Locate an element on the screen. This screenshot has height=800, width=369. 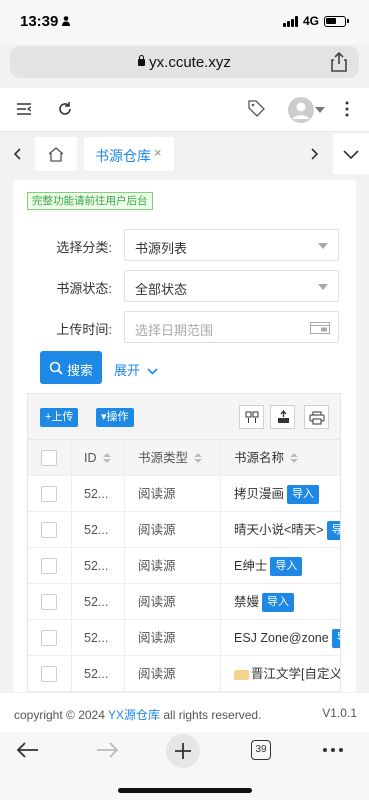
chevron-left-icon is located at coordinates (17, 154).